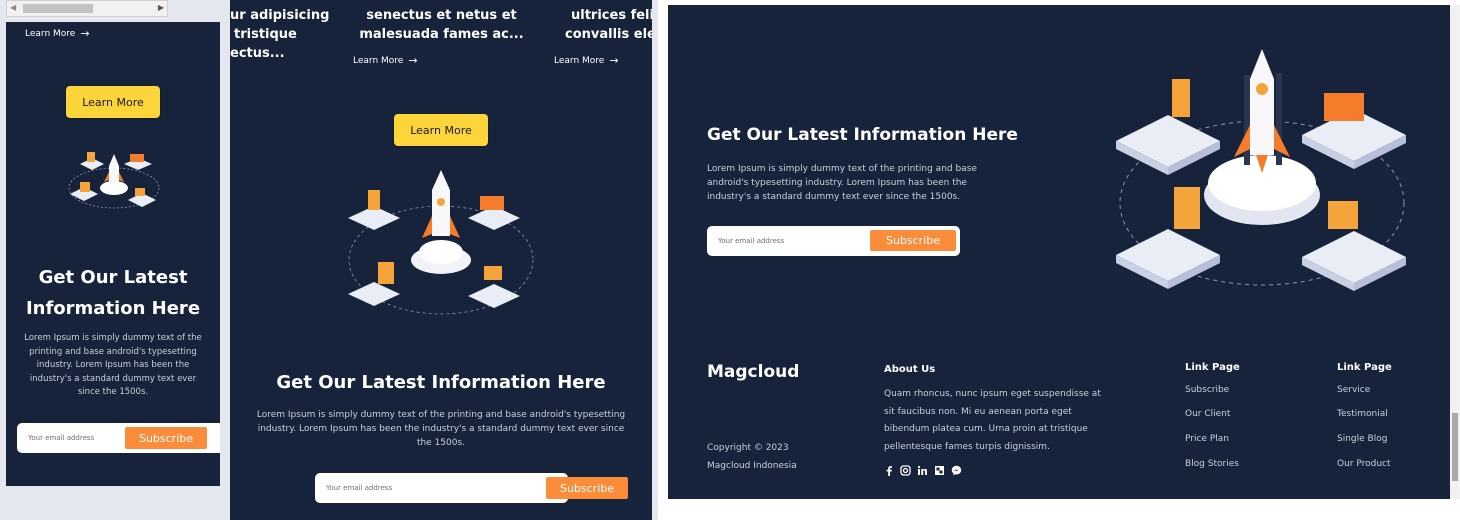  Describe the element at coordinates (939, 470) in the screenshot. I see `grid-icon` at that location.